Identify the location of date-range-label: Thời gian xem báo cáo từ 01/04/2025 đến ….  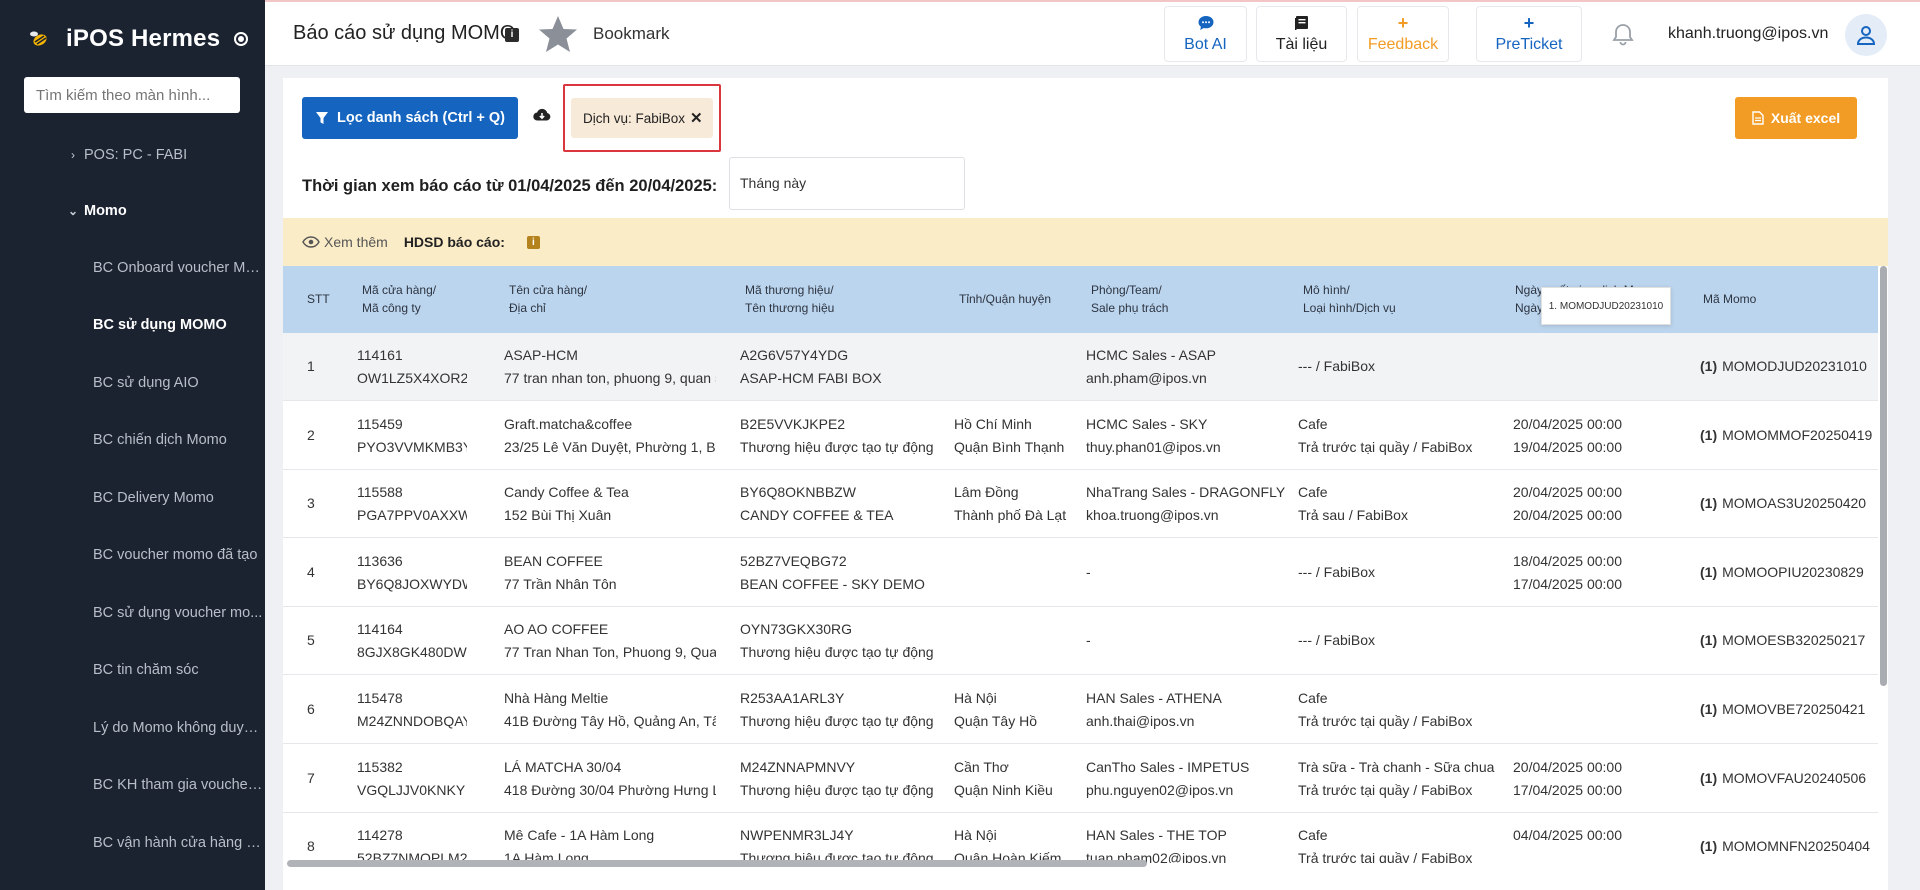
(510, 186).